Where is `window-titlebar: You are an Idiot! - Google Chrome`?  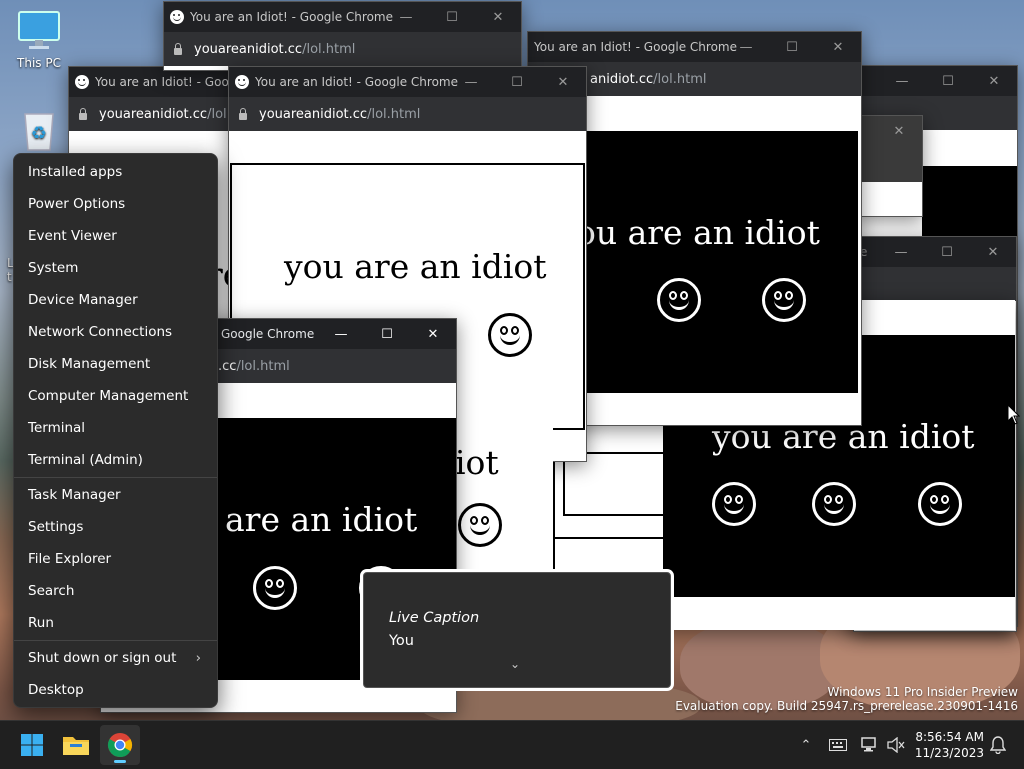
window-titlebar: You are an Idiot! - Google Chrome is located at coordinates (154, 82).